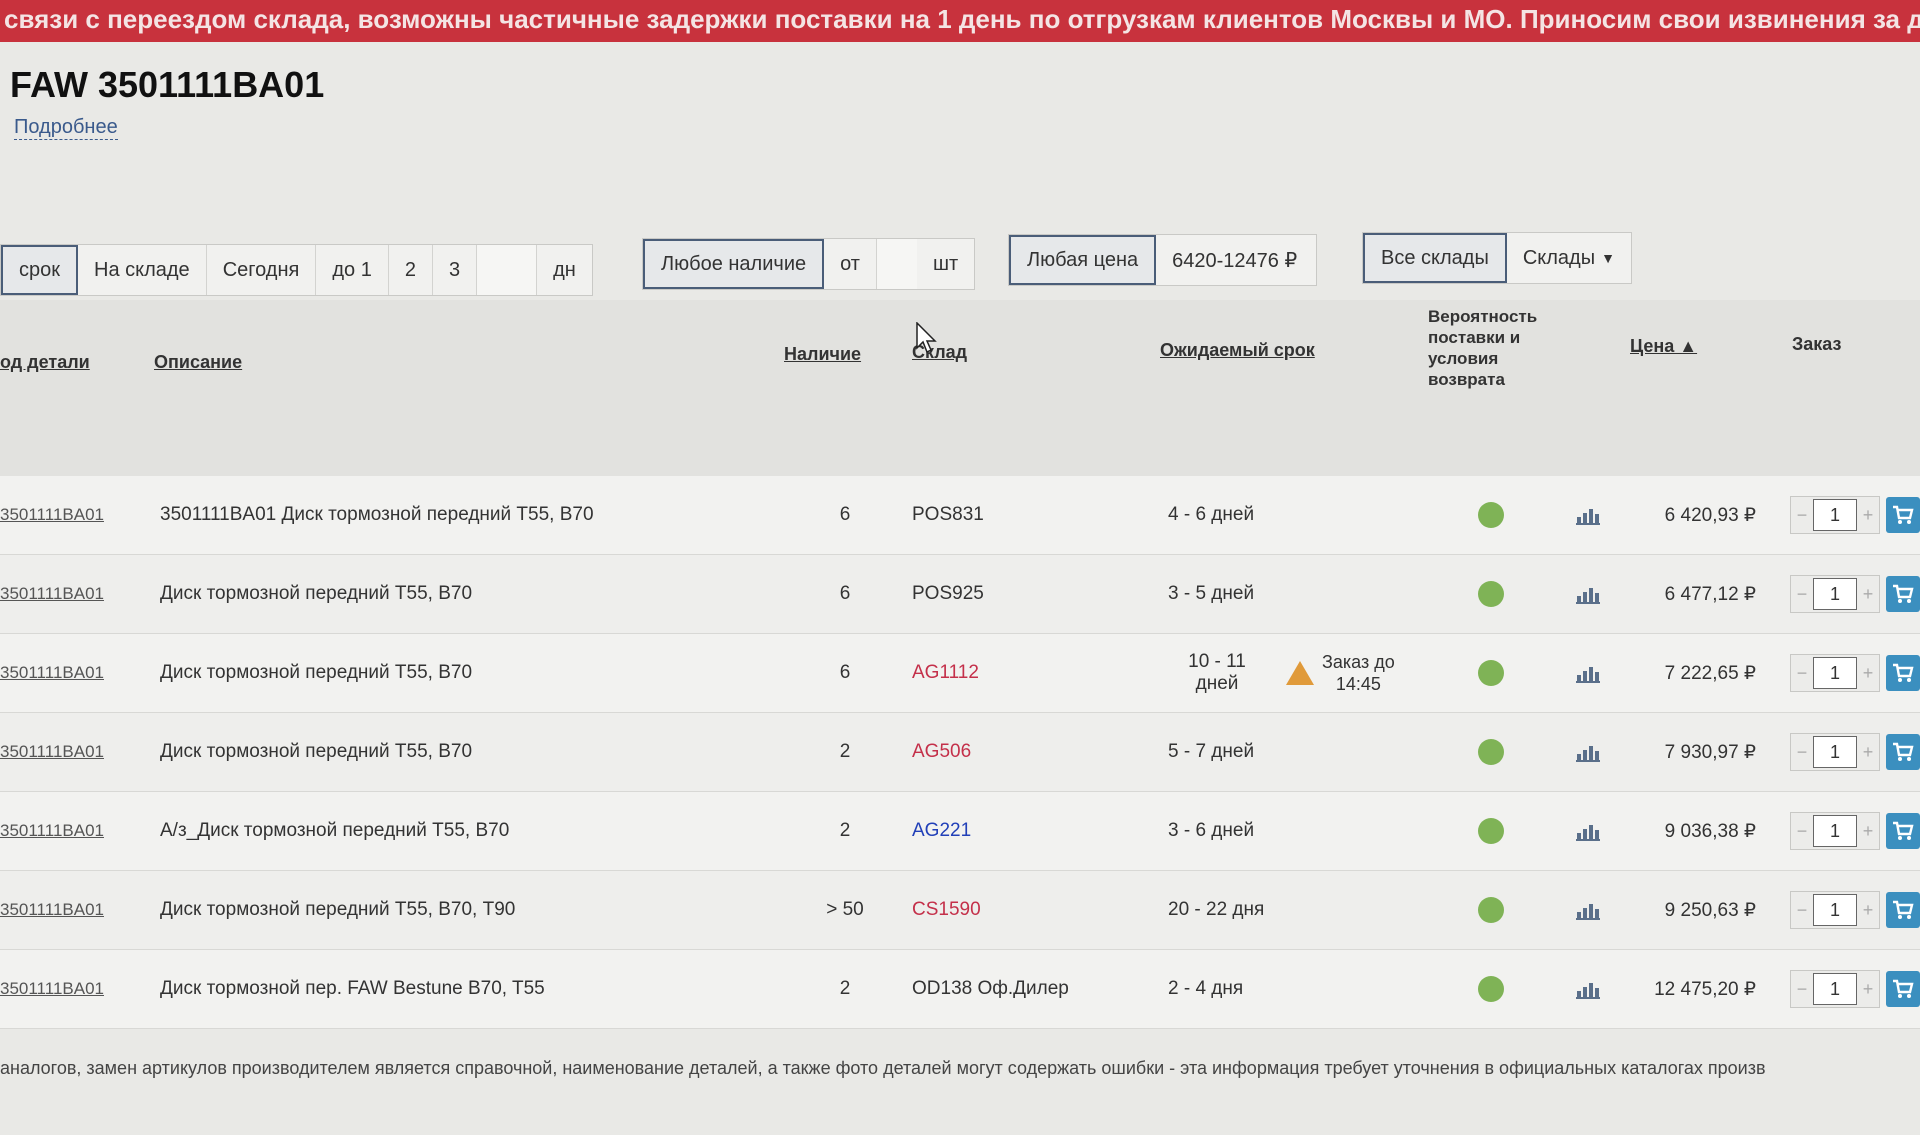 This screenshot has width=1920, height=1135. Describe the element at coordinates (262, 270) in the screenshot. I see `term-today-button: Сегодня` at that location.